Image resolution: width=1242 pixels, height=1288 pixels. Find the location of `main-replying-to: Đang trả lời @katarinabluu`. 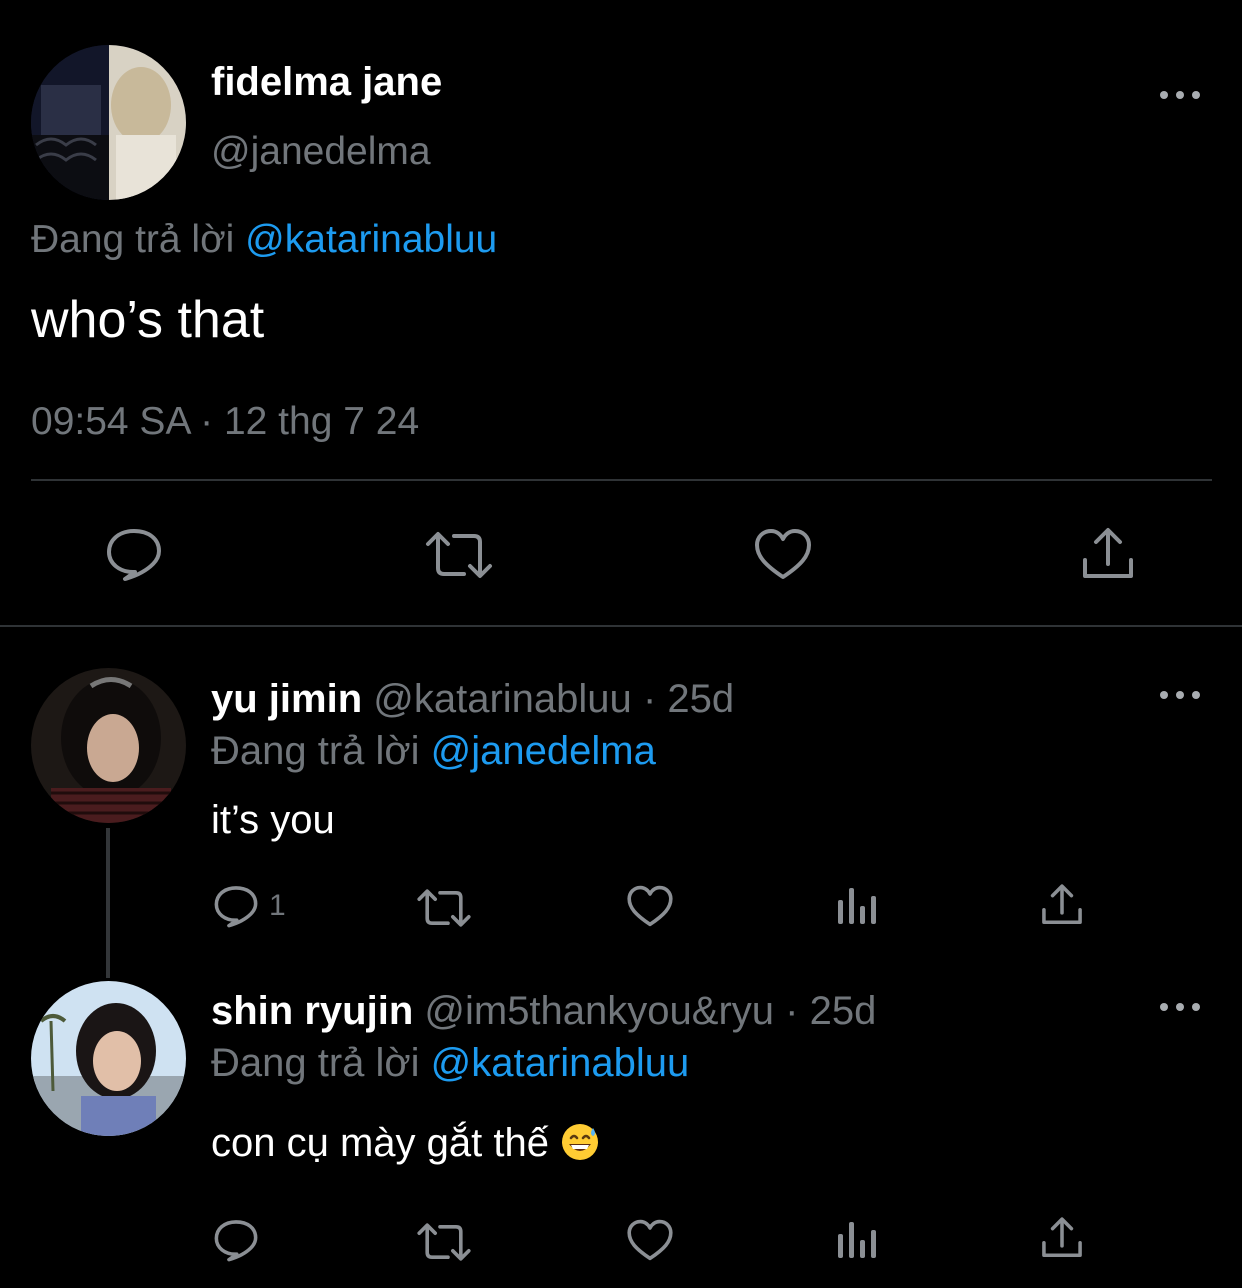

main-replying-to: Đang trả lời @katarinabluu is located at coordinates (264, 240).